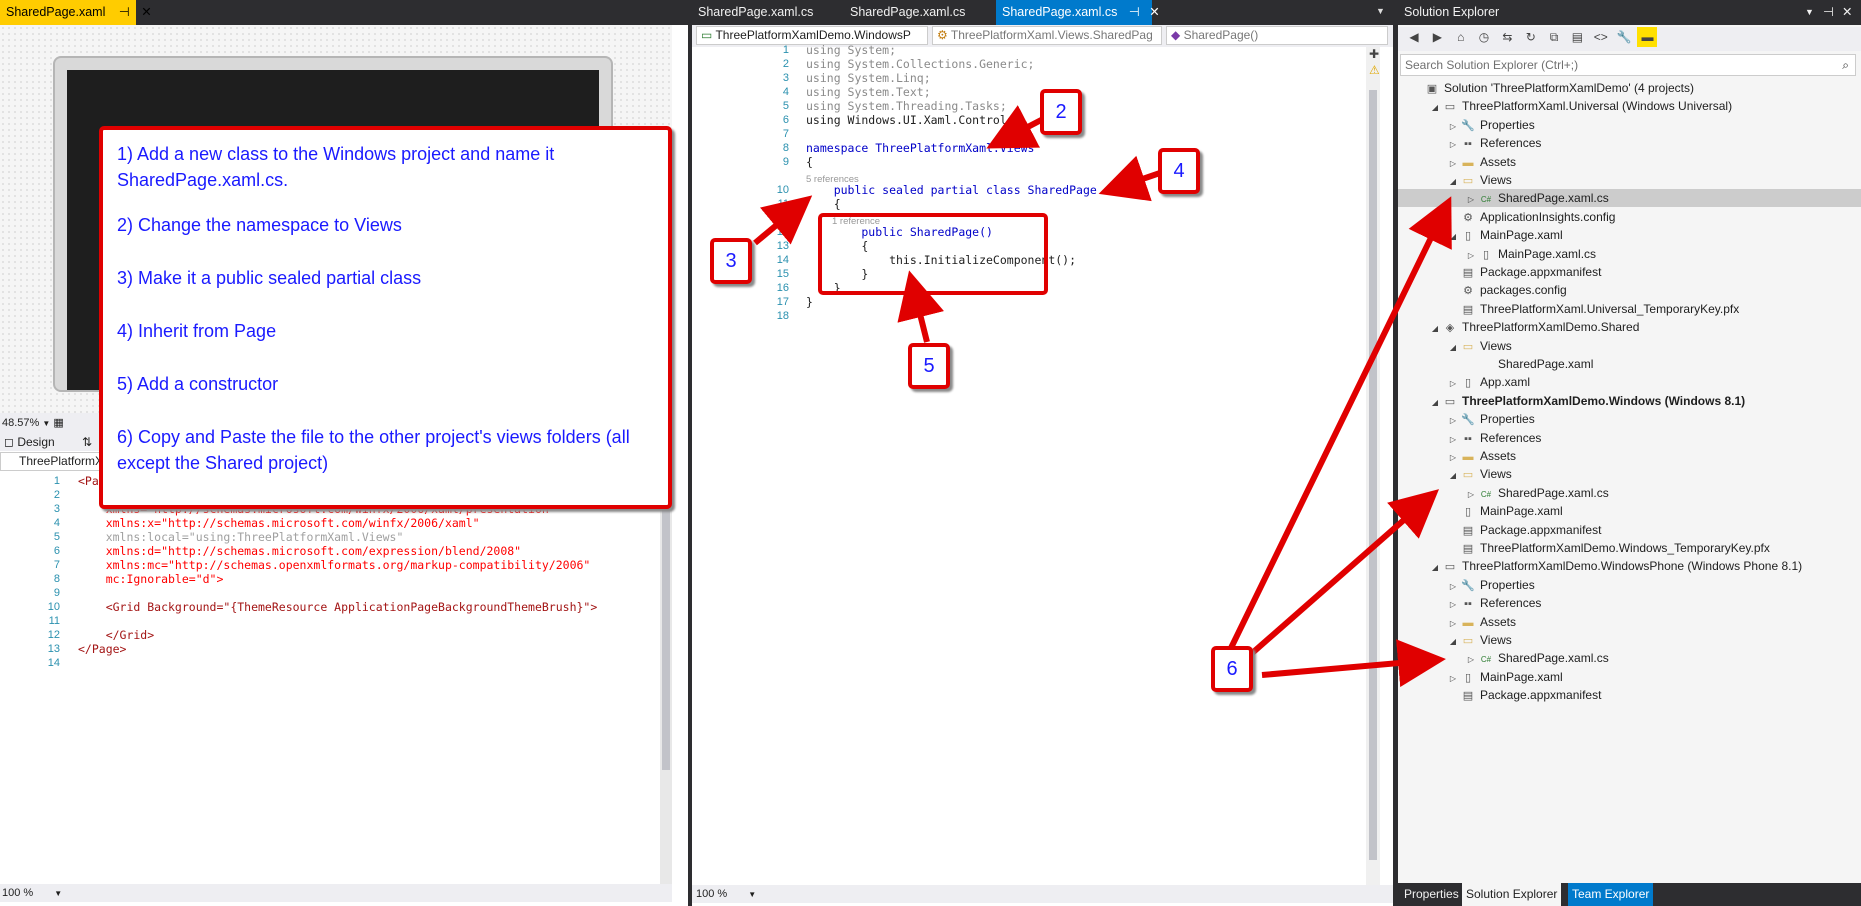 Image resolution: width=1861 pixels, height=906 pixels. What do you see at coordinates (1339, 424) in the screenshot?
I see `arrow-6a` at bounding box center [1339, 424].